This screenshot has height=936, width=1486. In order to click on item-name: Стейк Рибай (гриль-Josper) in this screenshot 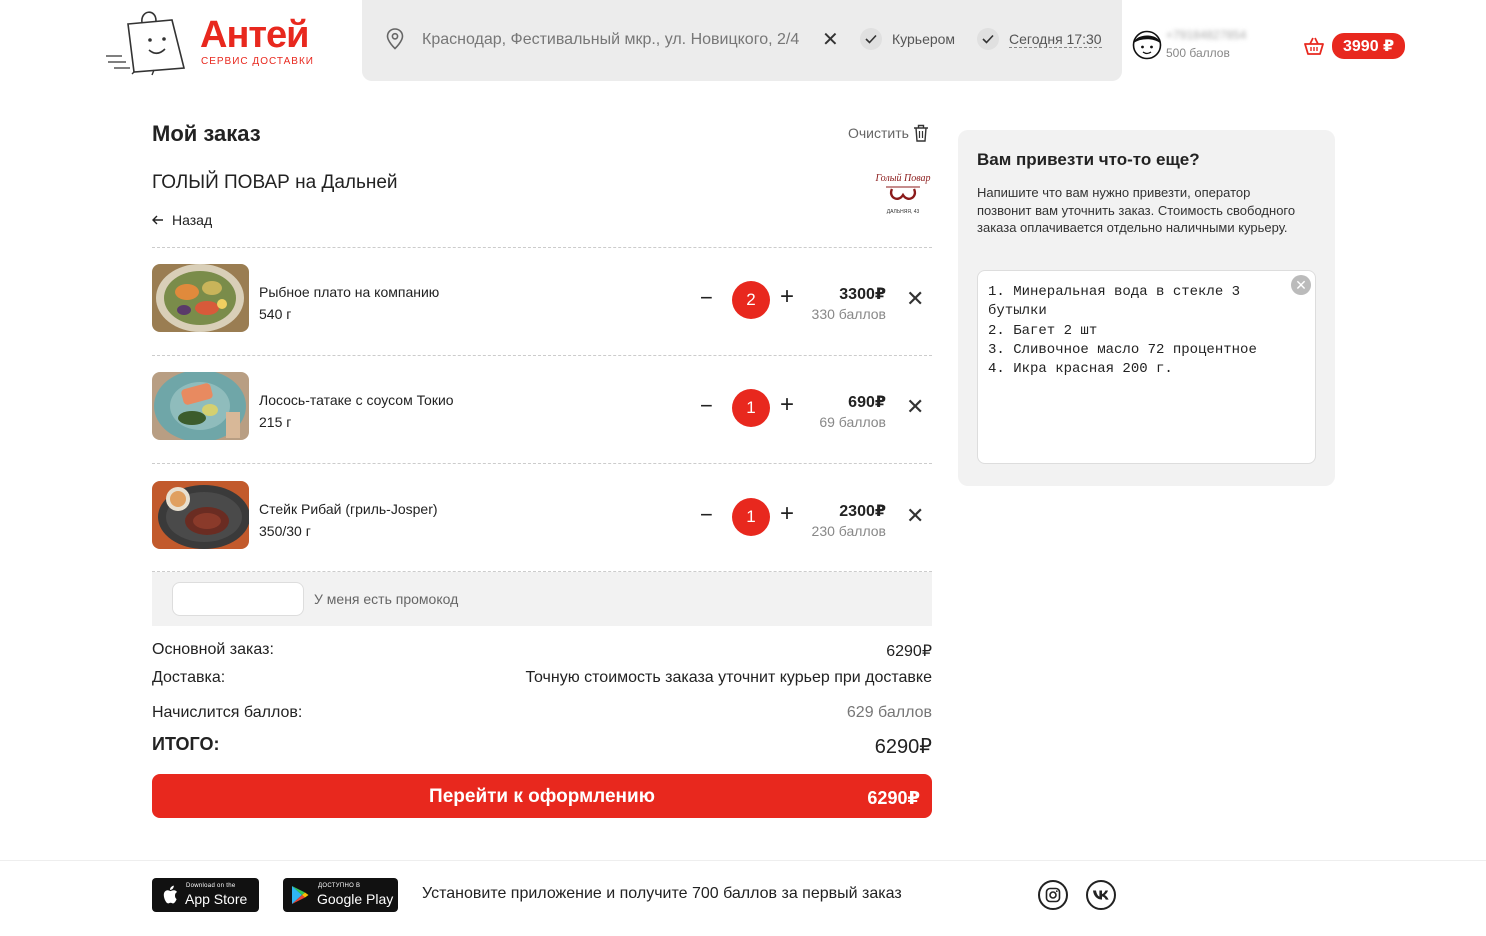, I will do `click(348, 509)`.